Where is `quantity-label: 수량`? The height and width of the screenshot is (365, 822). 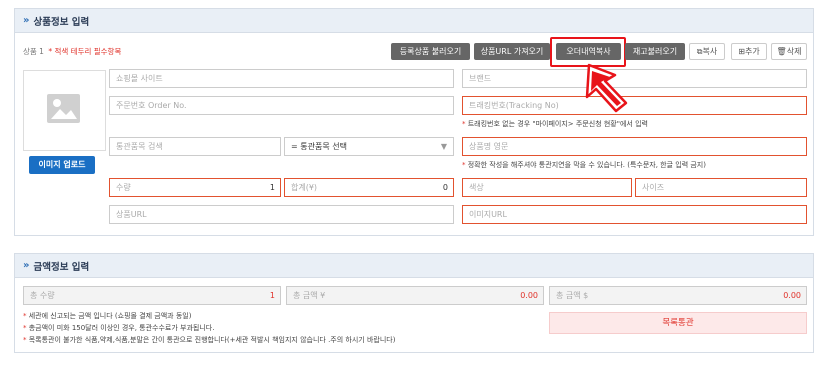 quantity-label: 수량 is located at coordinates (123, 187).